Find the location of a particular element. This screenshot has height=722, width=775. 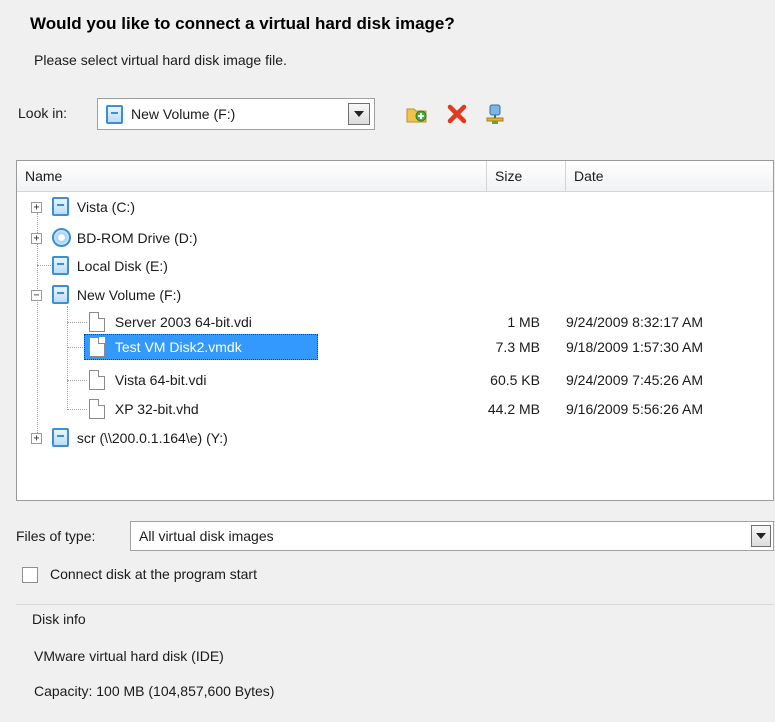

file-row: Vista 64-bit.vdi is located at coordinates (147, 380).